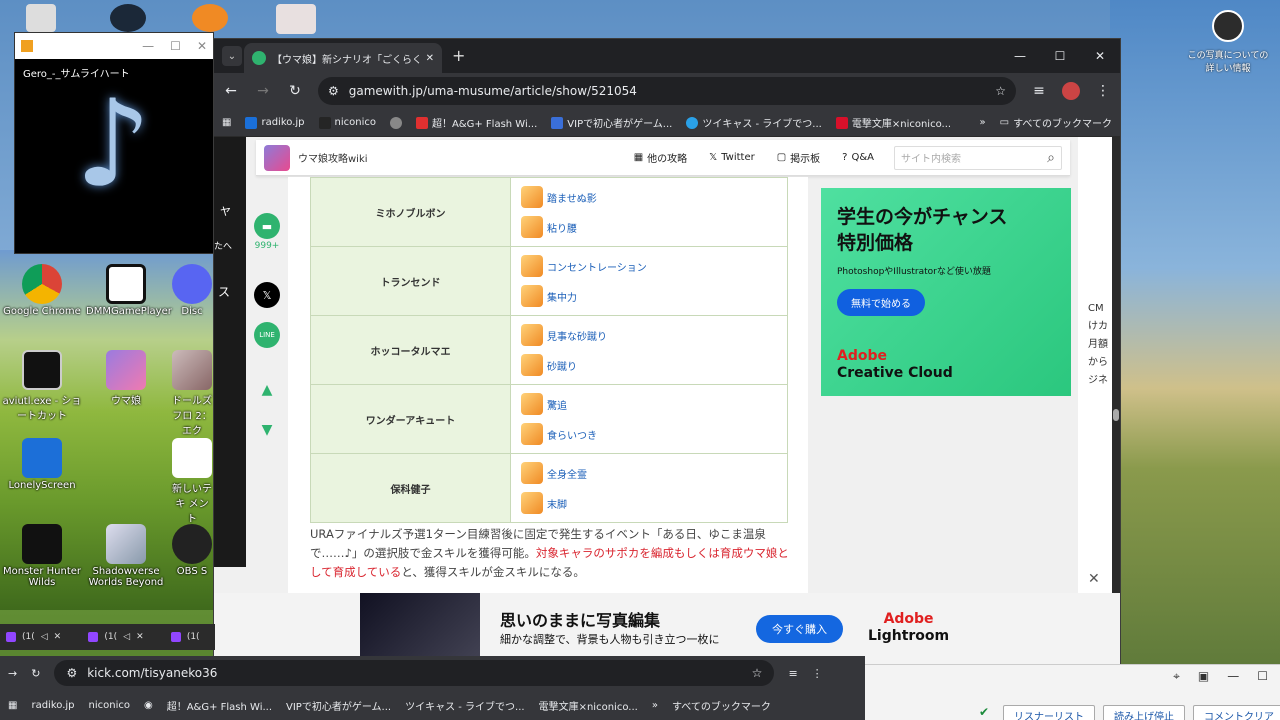  I want to click on tab-close-button: ✕, so click(430, 58).